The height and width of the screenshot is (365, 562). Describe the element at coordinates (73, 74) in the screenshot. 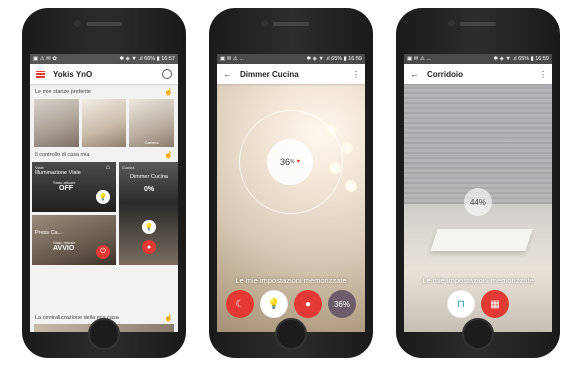

I see `app-title: Yokis YnO` at that location.